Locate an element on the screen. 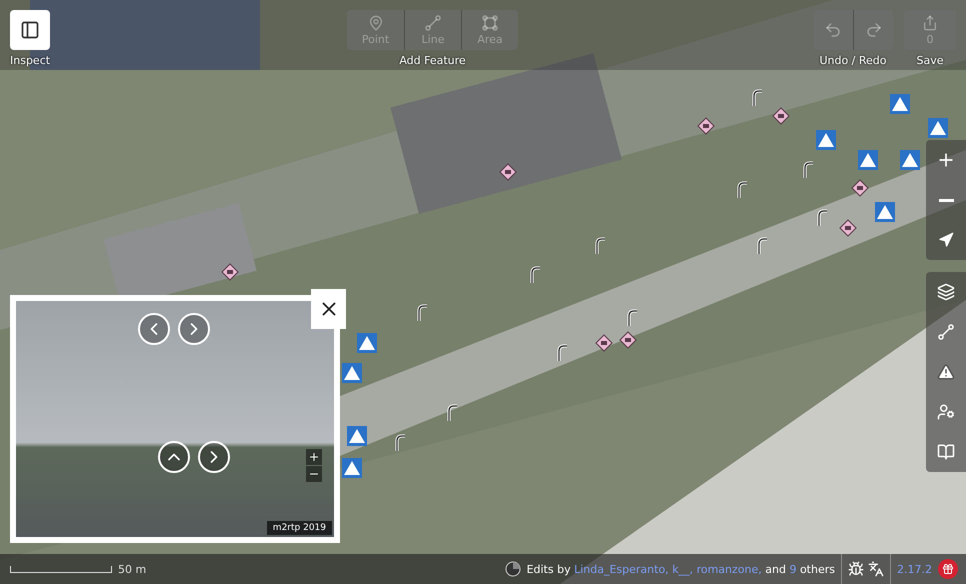  add-feature-label: Add Feature is located at coordinates (432, 60).